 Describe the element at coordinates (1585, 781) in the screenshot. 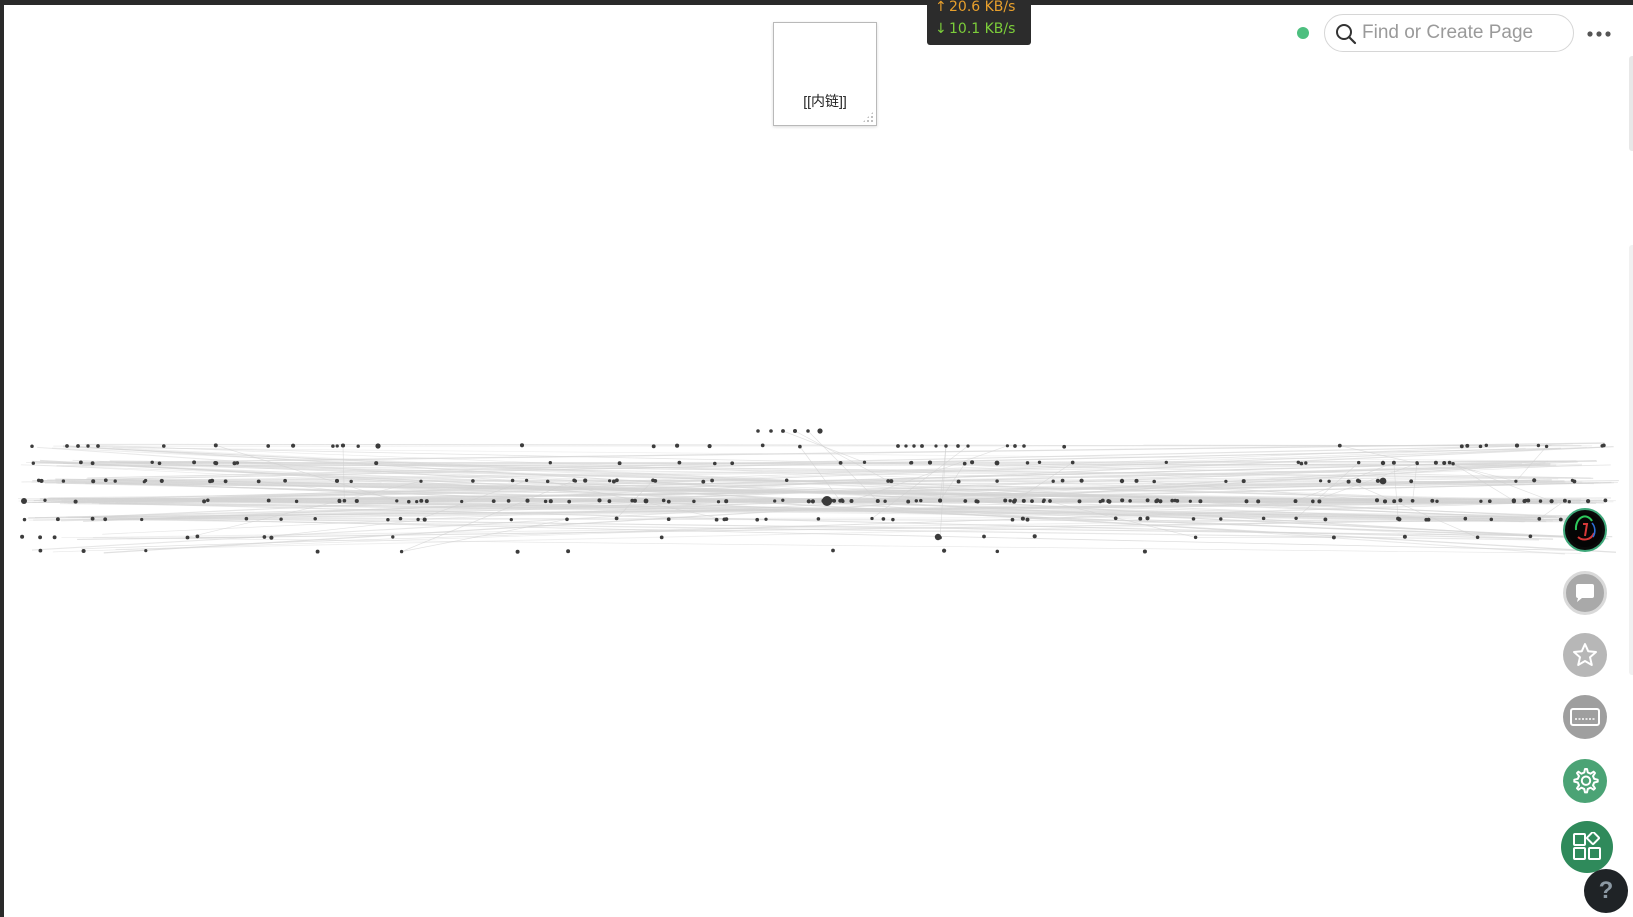

I see `settings-button` at that location.